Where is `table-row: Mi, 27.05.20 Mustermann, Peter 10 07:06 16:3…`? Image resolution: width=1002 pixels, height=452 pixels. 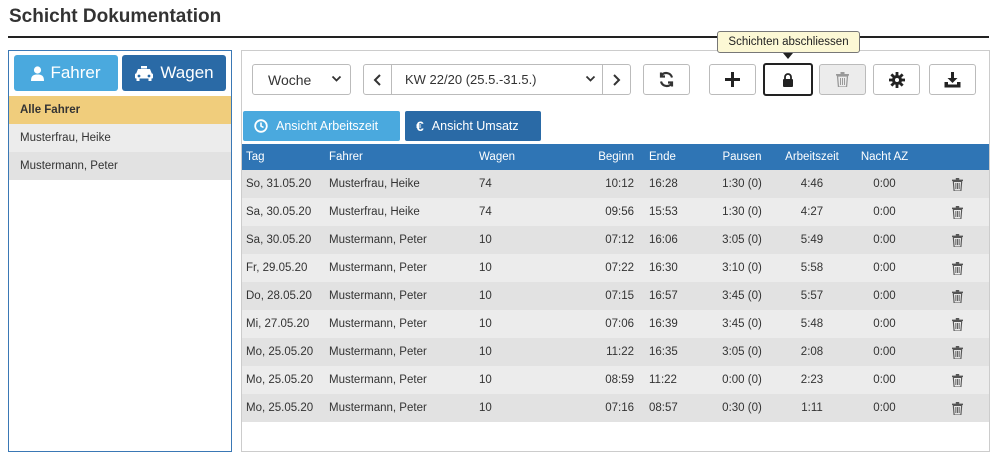
table-row: Mi, 27.05.20 Mustermann, Peter 10 07:06 16:3… is located at coordinates (615, 324).